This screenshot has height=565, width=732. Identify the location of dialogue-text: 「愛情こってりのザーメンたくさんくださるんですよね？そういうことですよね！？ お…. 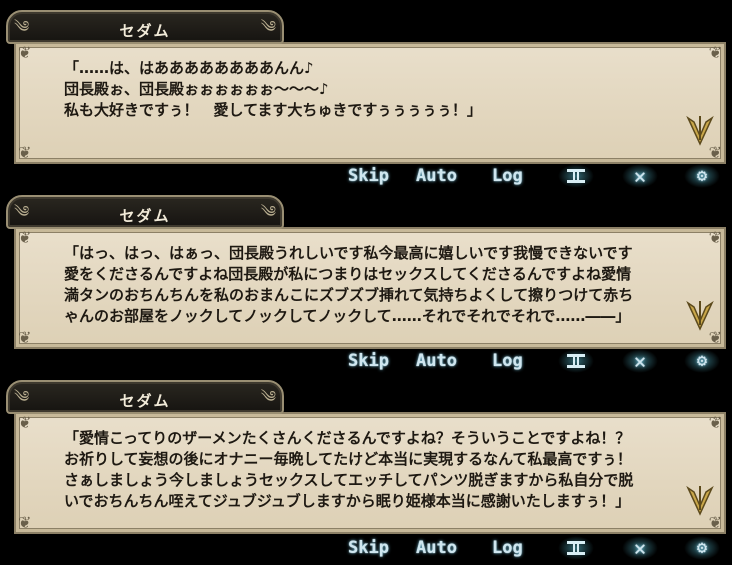
(349, 469).